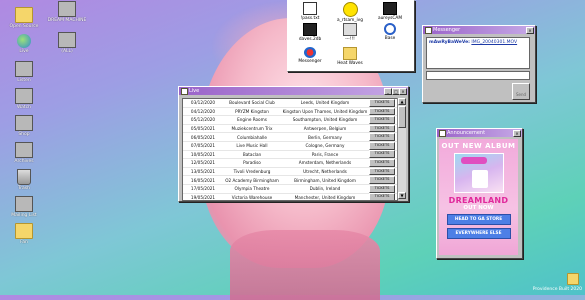 Image resolution: width=585 pixels, height=300 pixels. What do you see at coordinates (310, 55) in the screenshot?
I see `explorer-item-messenger: Messenger` at bounding box center [310, 55].